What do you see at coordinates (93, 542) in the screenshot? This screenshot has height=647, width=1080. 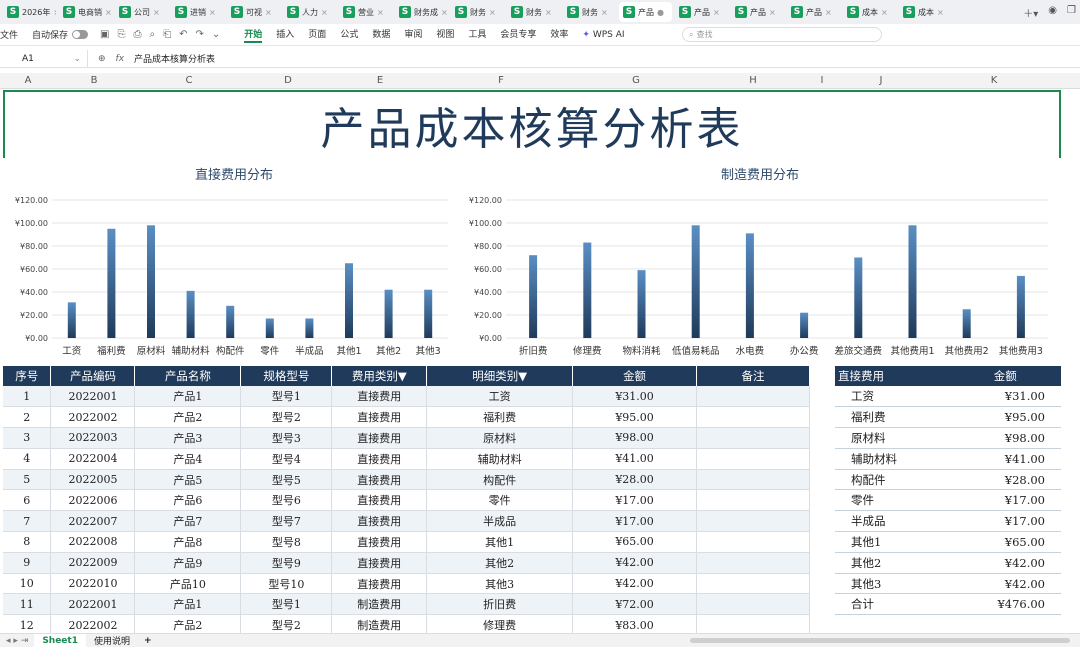 I see `table-cell: 2022008` at bounding box center [93, 542].